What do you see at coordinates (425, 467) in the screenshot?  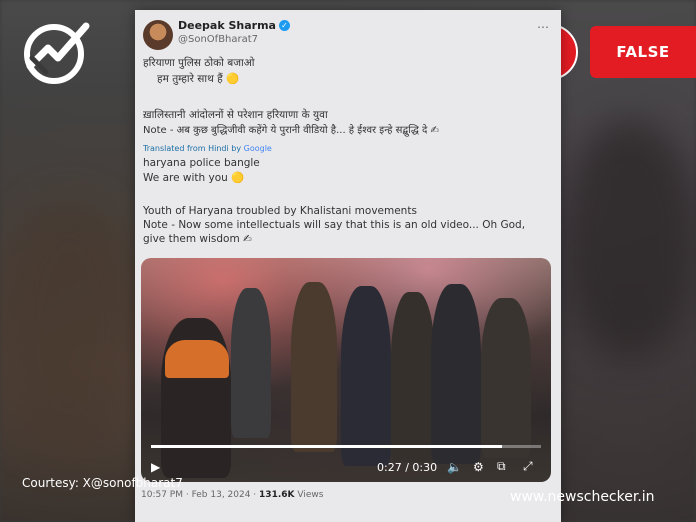 I see `duration: 0:30` at bounding box center [425, 467].